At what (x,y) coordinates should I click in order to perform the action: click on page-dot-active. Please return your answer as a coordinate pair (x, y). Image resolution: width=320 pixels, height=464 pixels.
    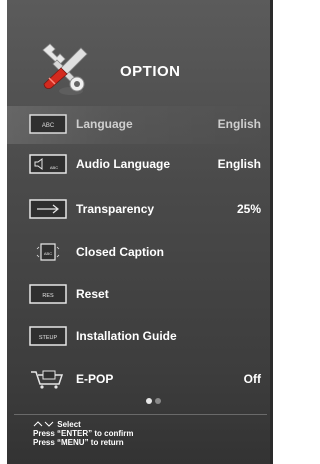
    Looking at the image, I should click on (149, 401).